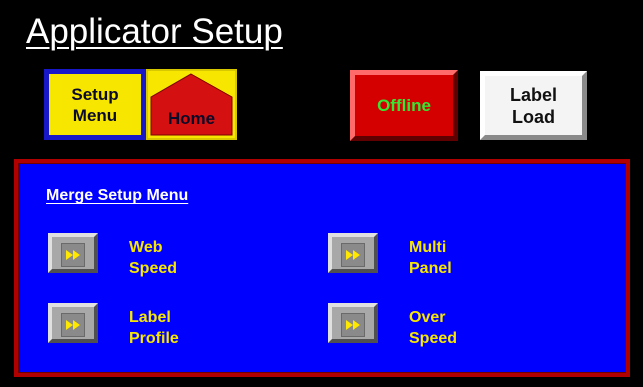 The height and width of the screenshot is (387, 643). What do you see at coordinates (191, 104) in the screenshot?
I see `home-button: Home` at bounding box center [191, 104].